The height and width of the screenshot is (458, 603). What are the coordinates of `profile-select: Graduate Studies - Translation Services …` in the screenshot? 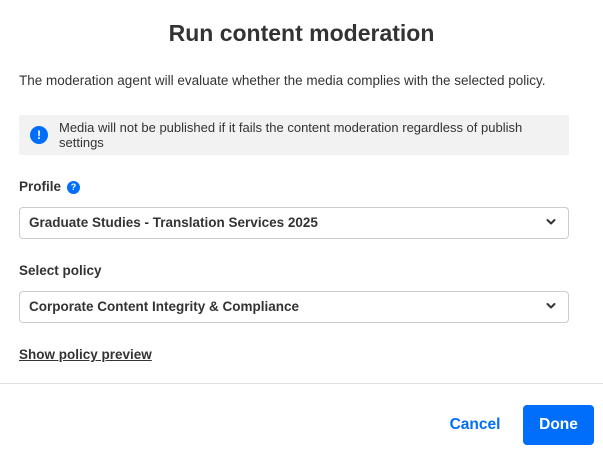 It's located at (294, 223).